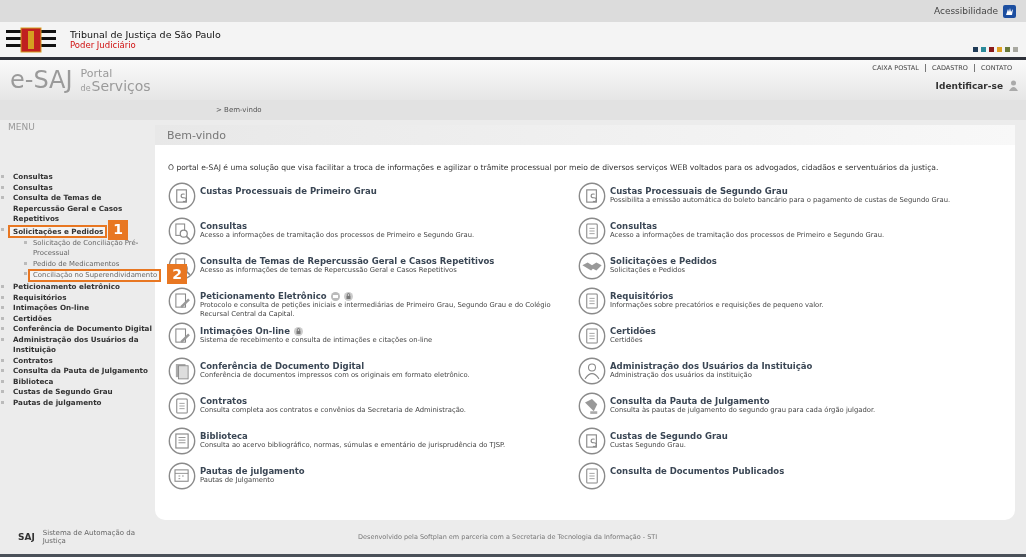 This screenshot has height=557, width=1026. Describe the element at coordinates (965, 11) in the screenshot. I see `accessibility-link: Acessibilidade` at that location.